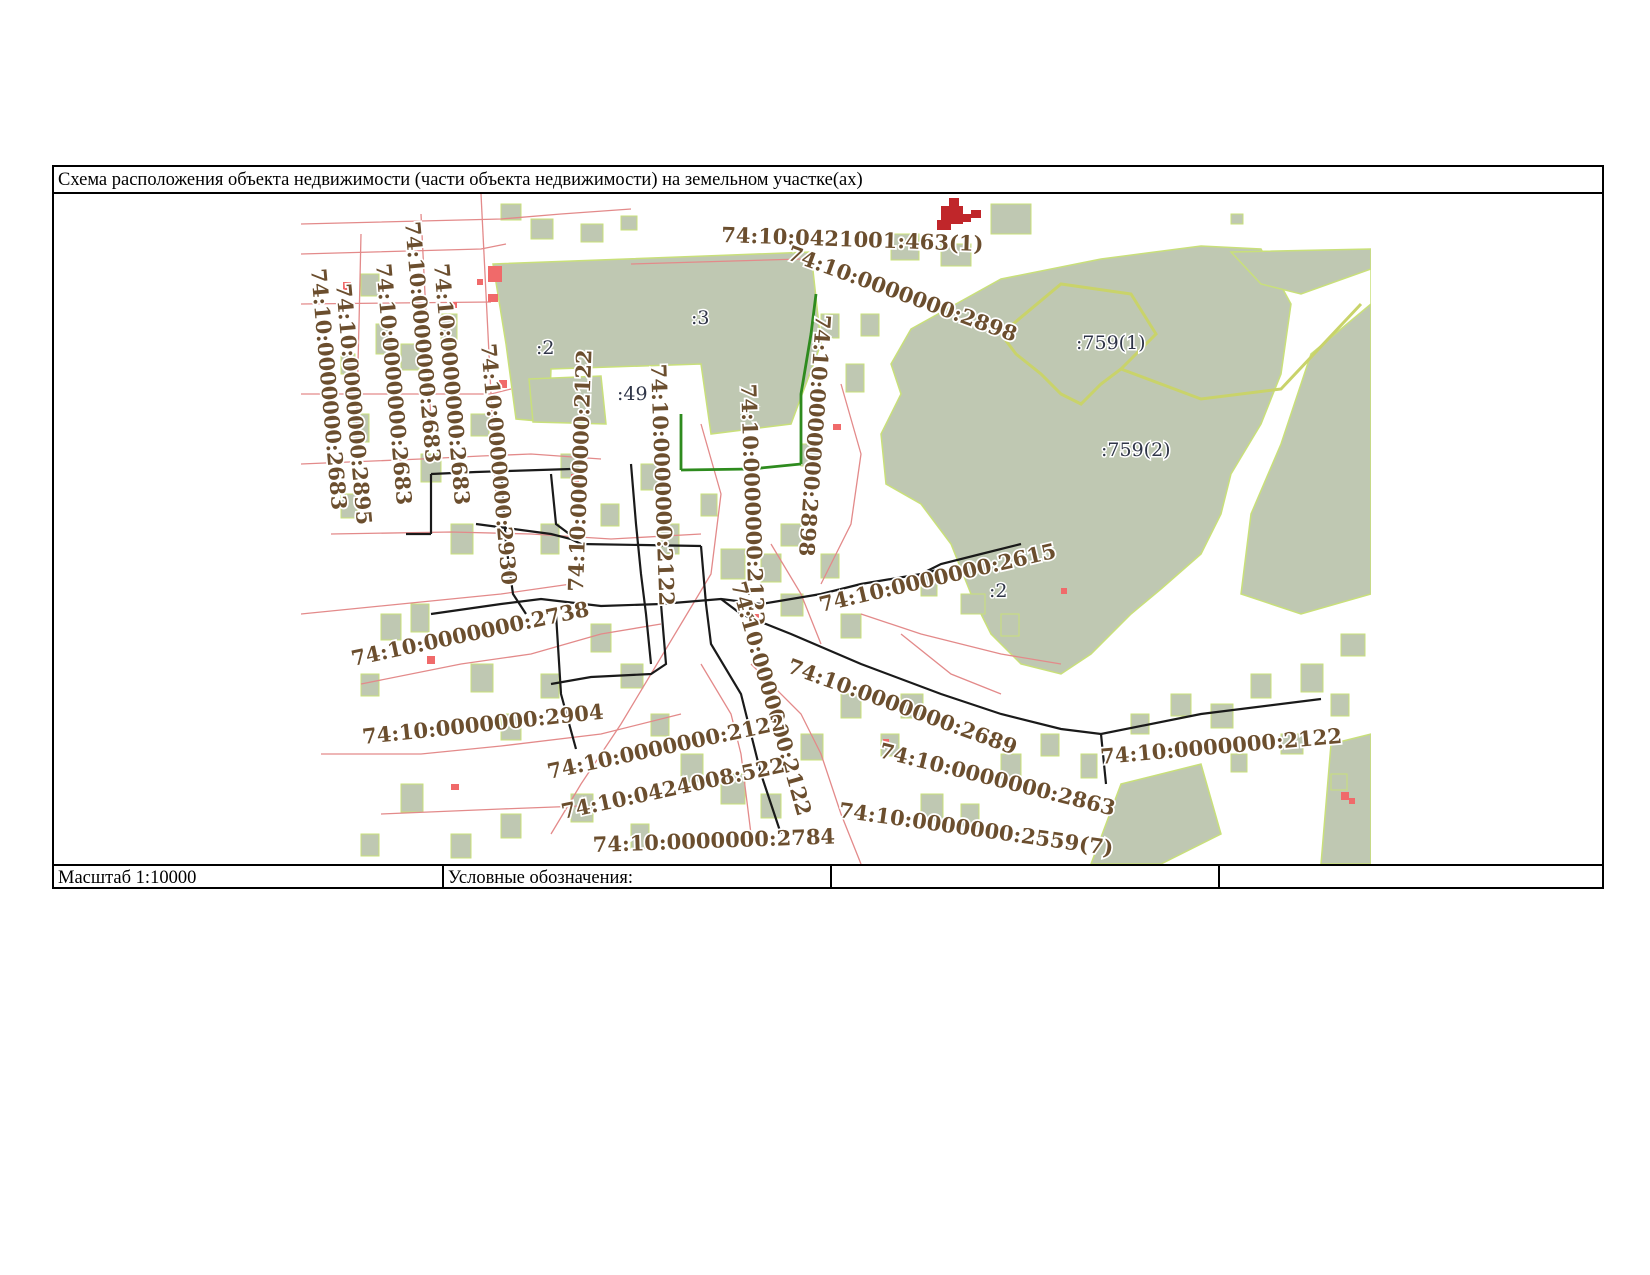 This screenshot has height=1275, width=1650. What do you see at coordinates (541, 878) in the screenshot?
I see `legend-label: Условные обозначения:` at bounding box center [541, 878].